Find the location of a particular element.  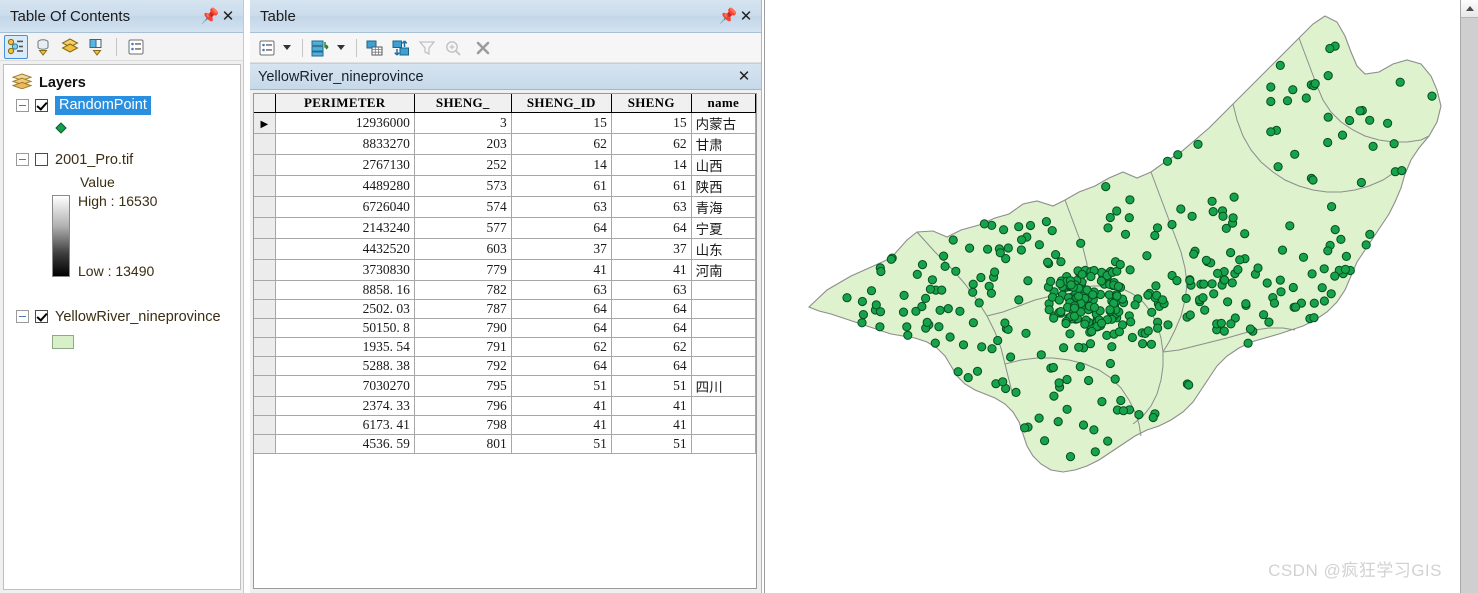

column-header-perimeter: PERIMETER is located at coordinates (345, 103).